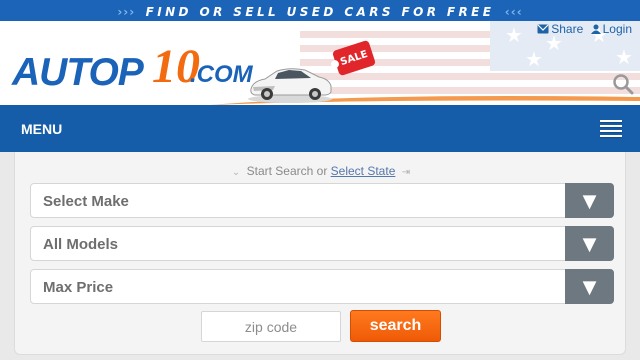 The height and width of the screenshot is (360, 640). I want to click on banner-right-arrows: ‹‹‹, so click(513, 12).